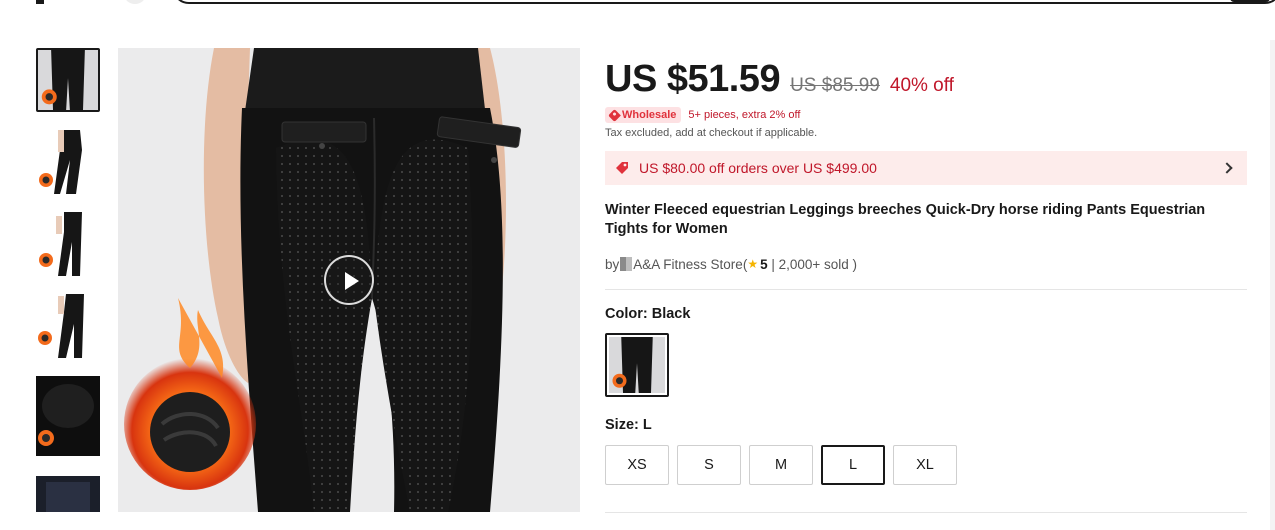 This screenshot has width=1275, height=530. I want to click on size-option-xl: XL, so click(925, 465).